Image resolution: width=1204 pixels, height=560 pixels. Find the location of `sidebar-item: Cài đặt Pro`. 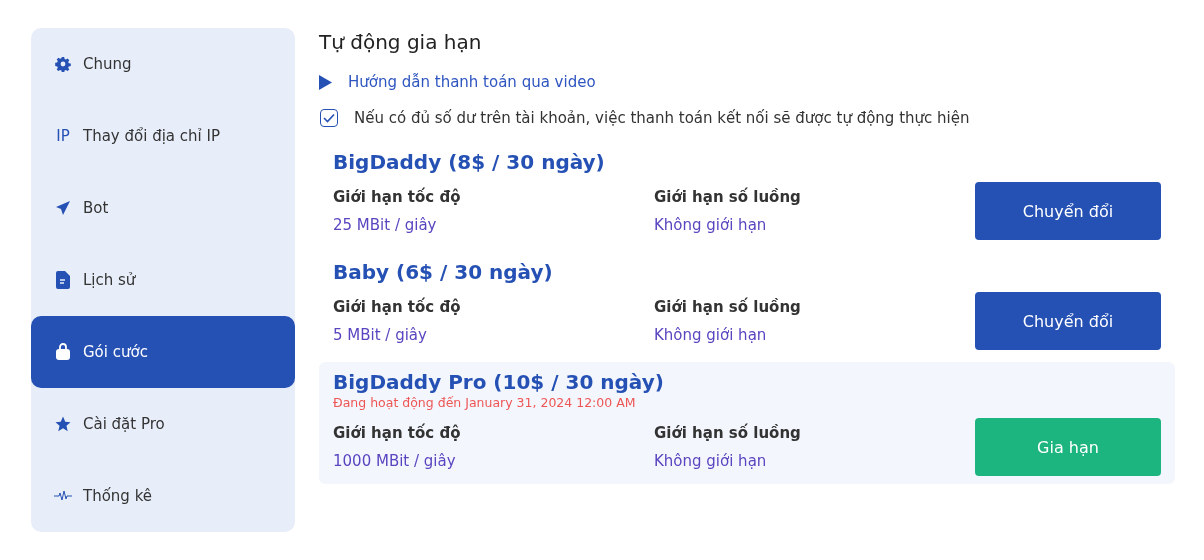

sidebar-item: Cài đặt Pro is located at coordinates (163, 424).